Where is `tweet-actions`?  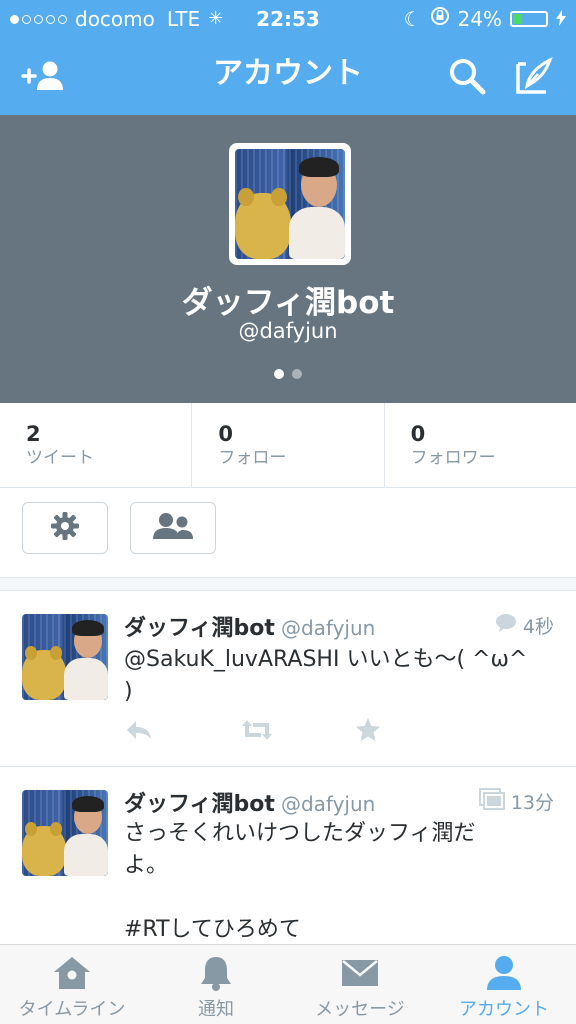 tweet-actions is located at coordinates (296, 732).